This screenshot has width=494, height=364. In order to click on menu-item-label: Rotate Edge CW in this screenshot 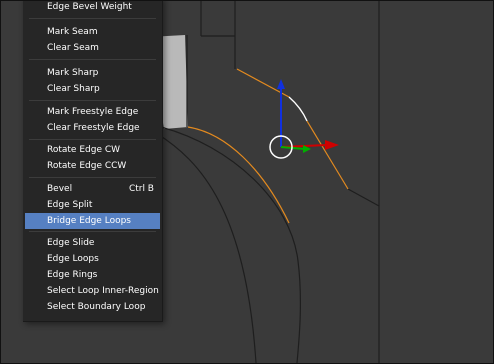, I will do `click(84, 150)`.